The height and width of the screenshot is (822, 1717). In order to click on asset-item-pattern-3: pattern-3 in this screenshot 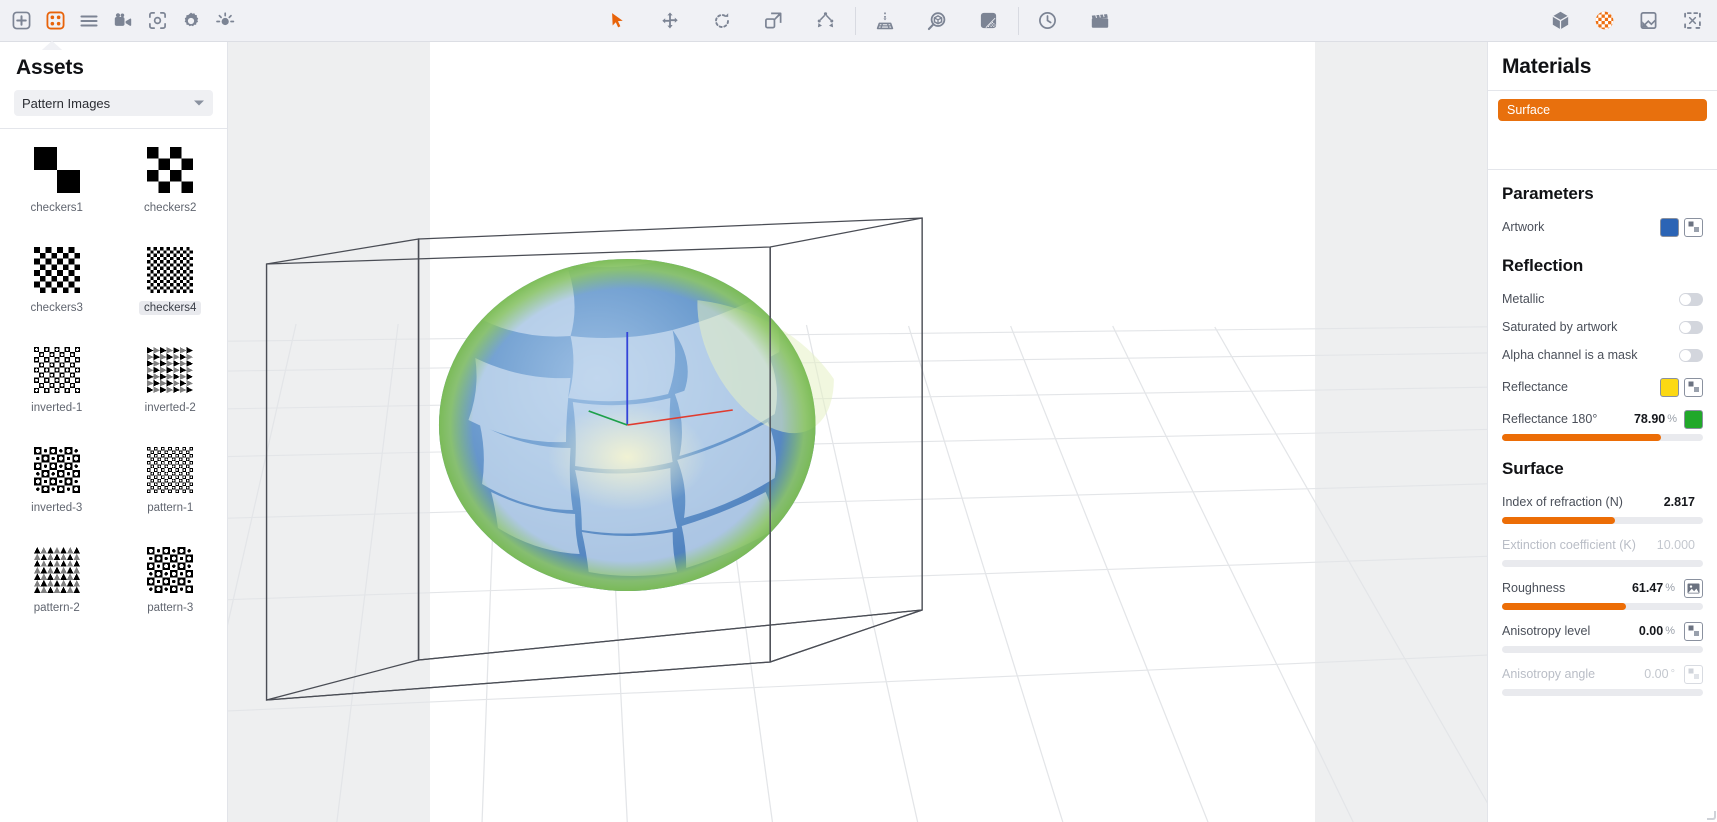, I will do `click(171, 595)`.